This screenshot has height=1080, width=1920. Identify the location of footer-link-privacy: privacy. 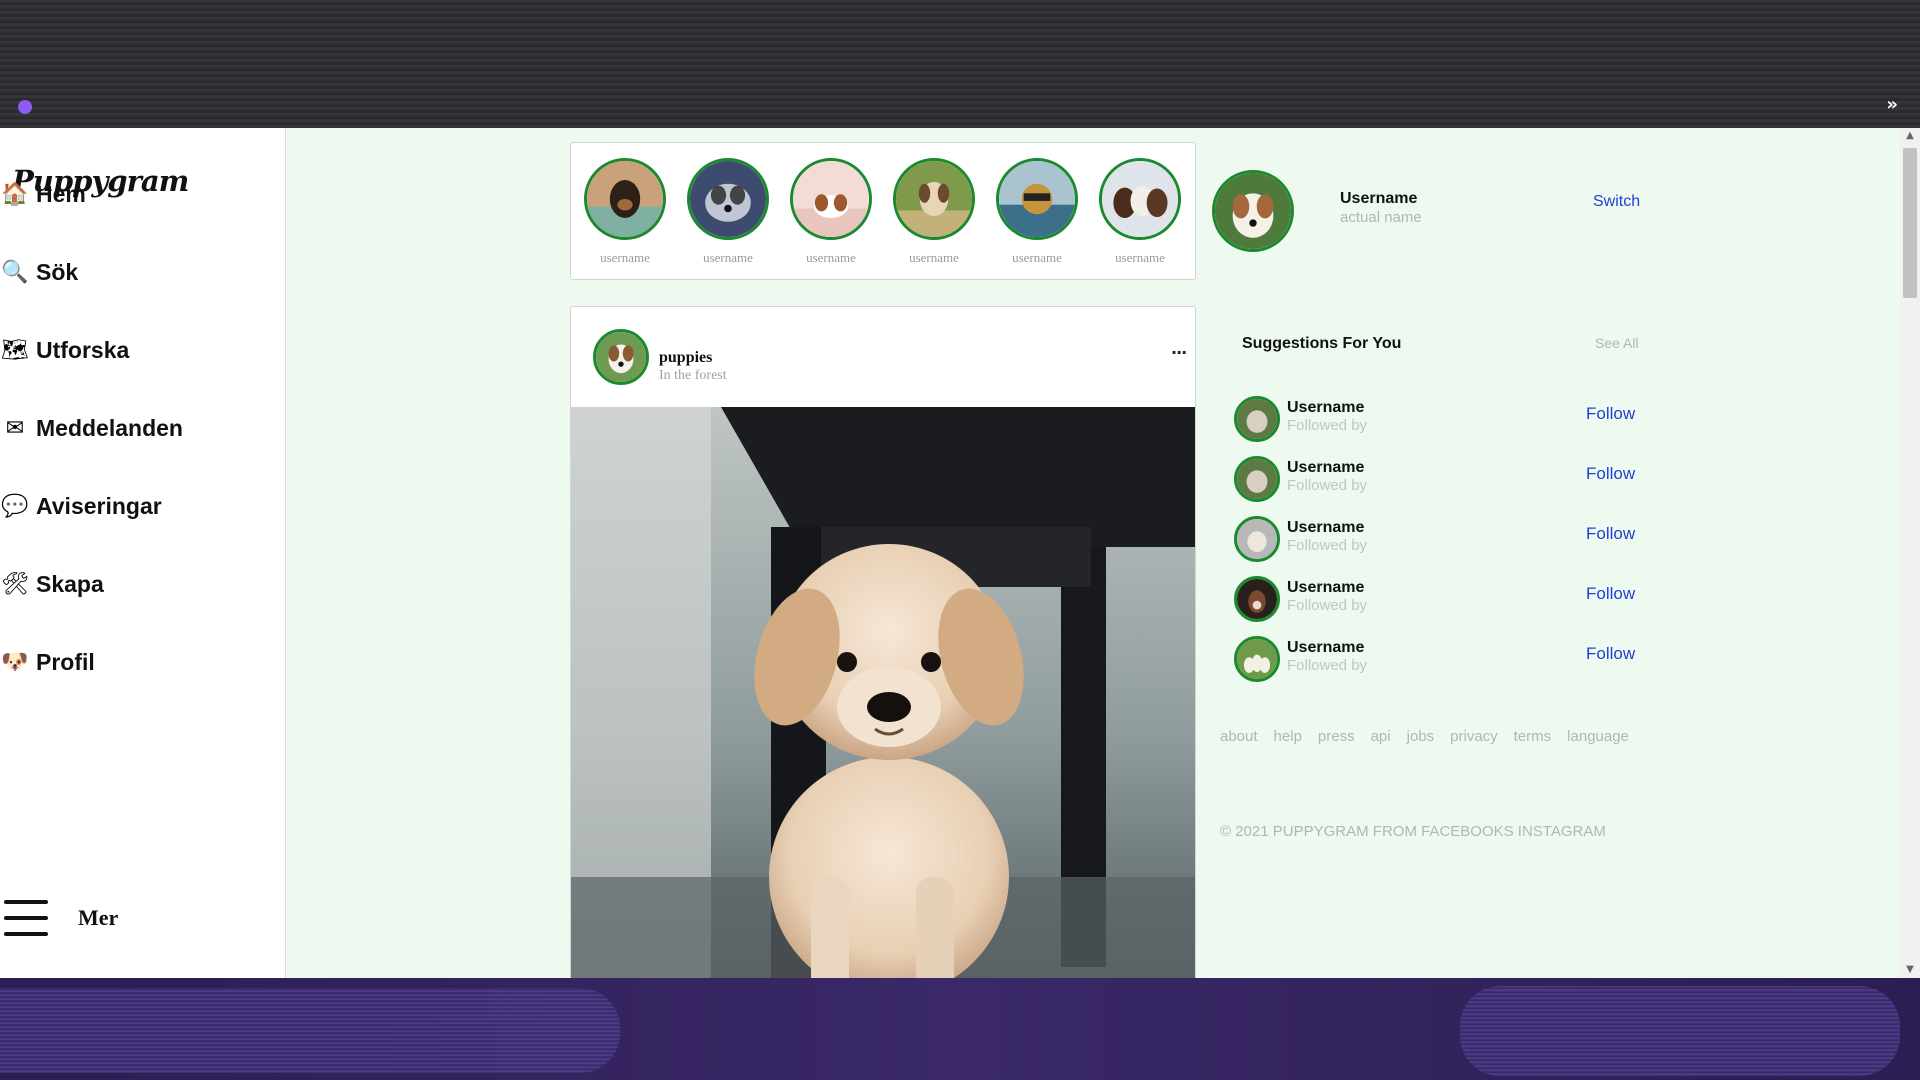
(1474, 736).